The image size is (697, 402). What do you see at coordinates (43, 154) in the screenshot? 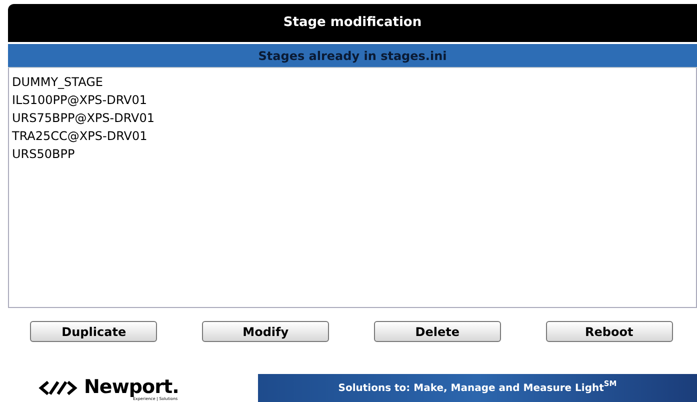
I see `list-item: URS50BPP` at bounding box center [43, 154].